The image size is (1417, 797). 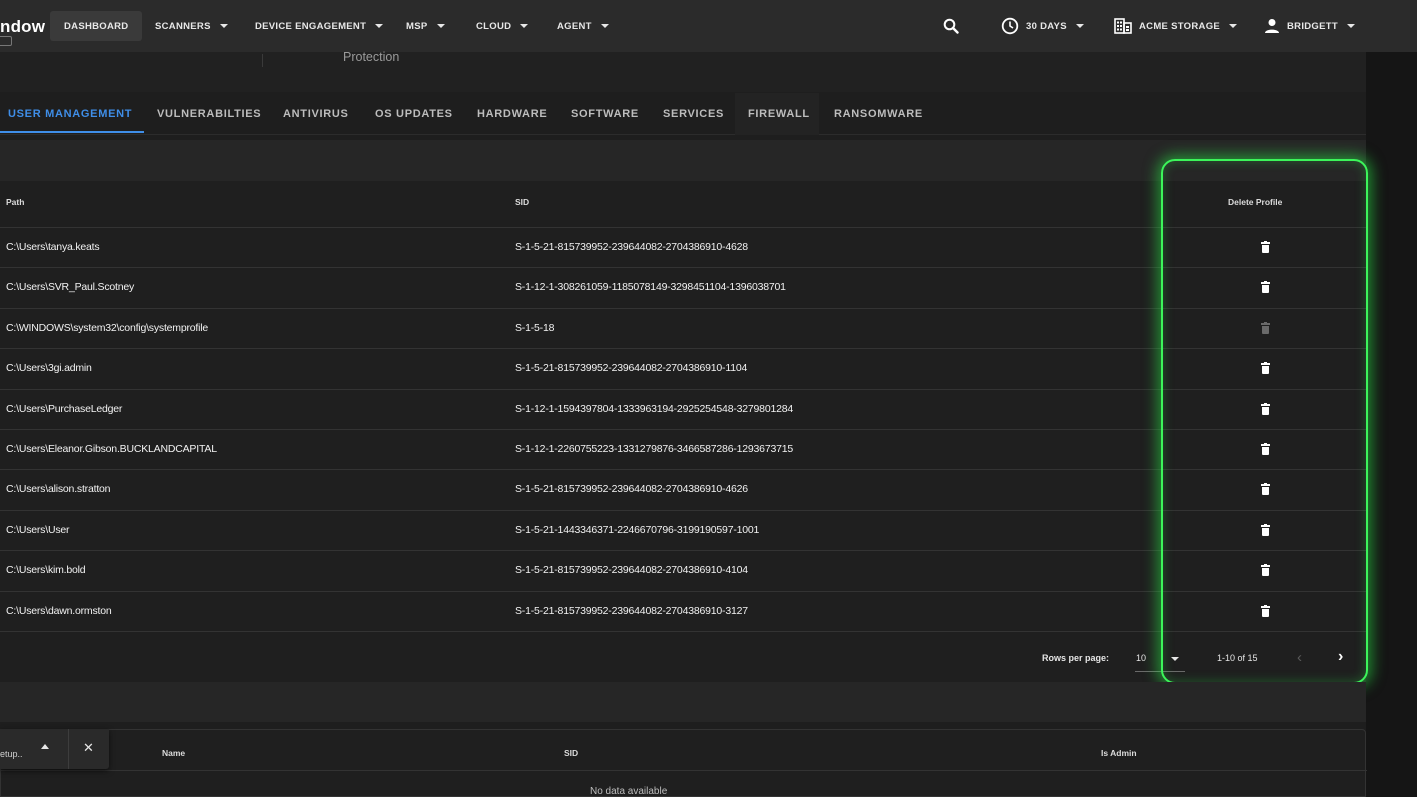 I want to click on profile-path: C:\Users\SVR_Paul.Scotney, so click(x=70, y=287).